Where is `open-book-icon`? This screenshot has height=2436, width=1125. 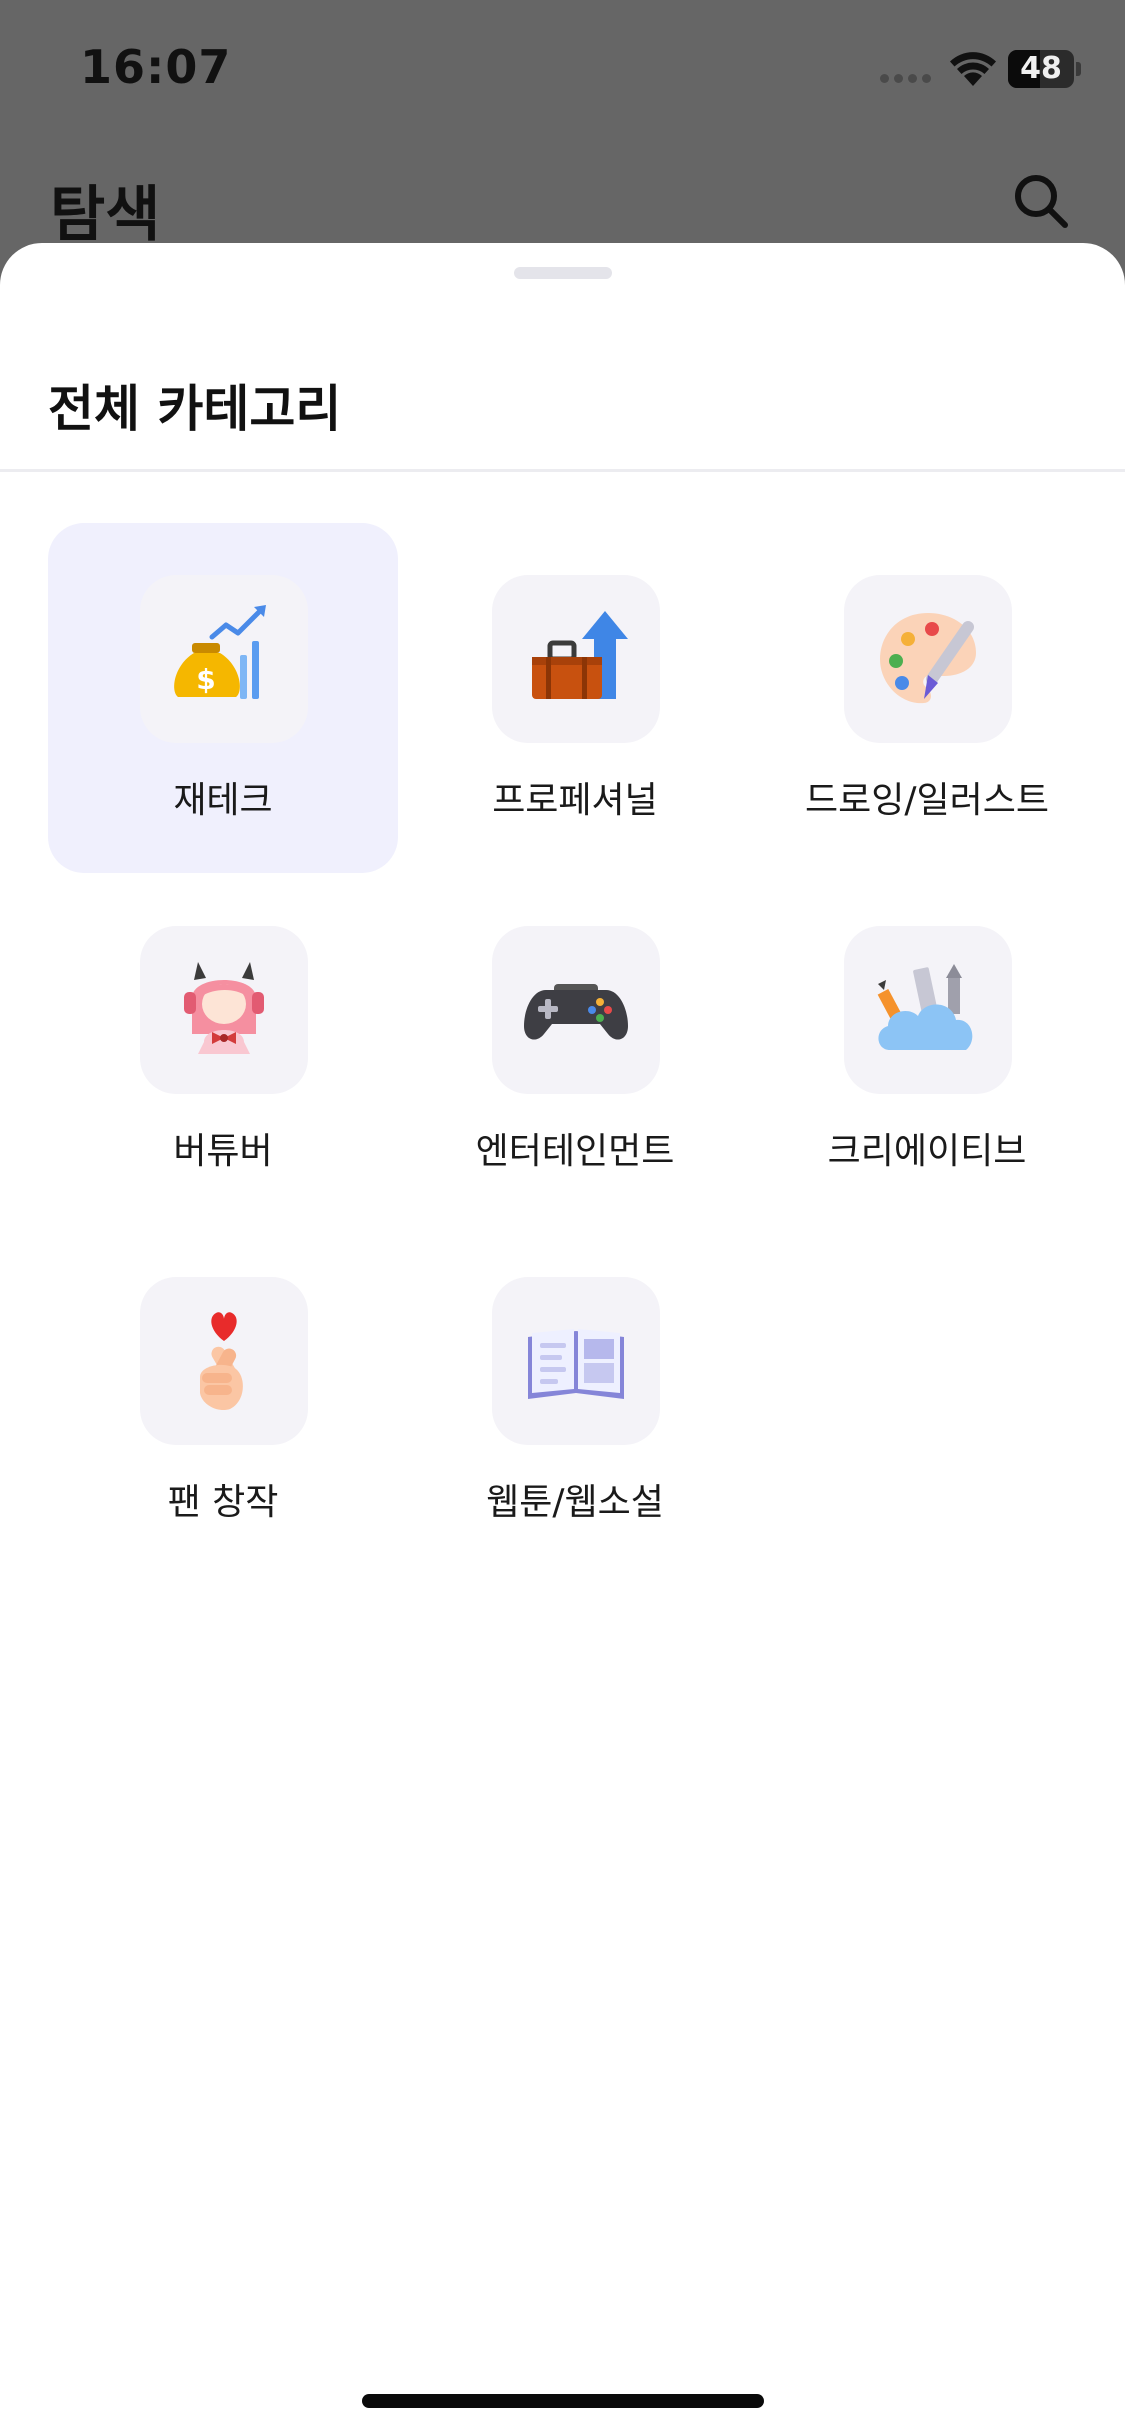 open-book-icon is located at coordinates (576, 1364).